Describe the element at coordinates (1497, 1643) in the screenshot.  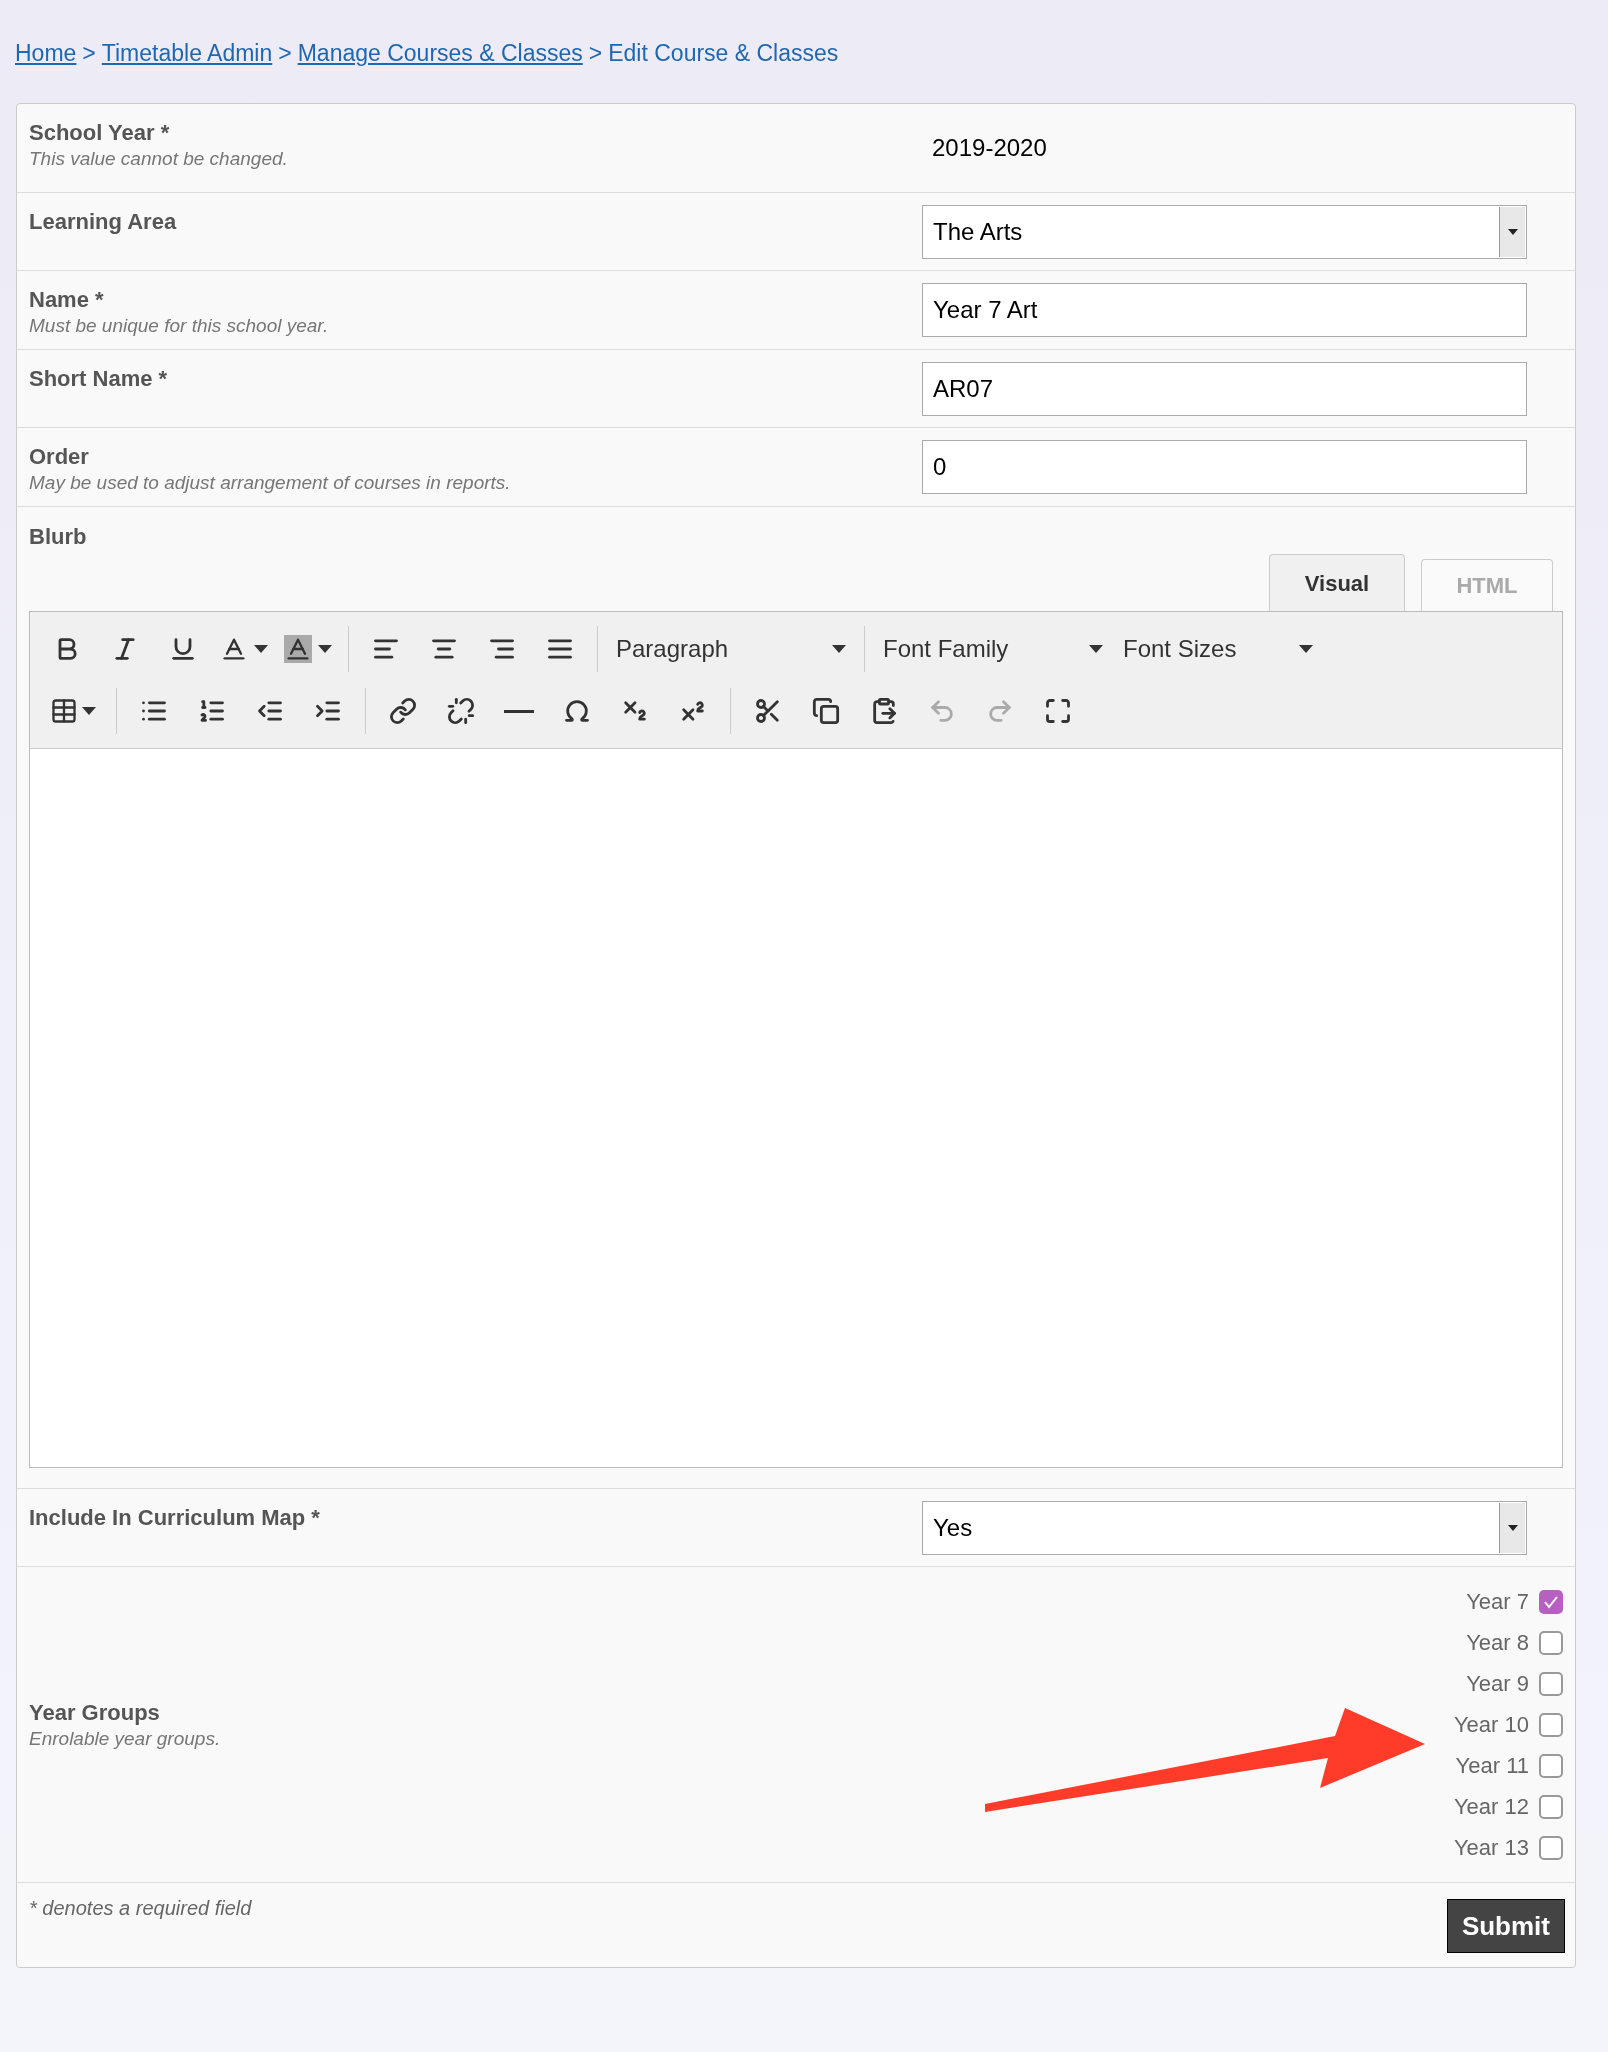
I see `checkbox-label: Year 8` at that location.